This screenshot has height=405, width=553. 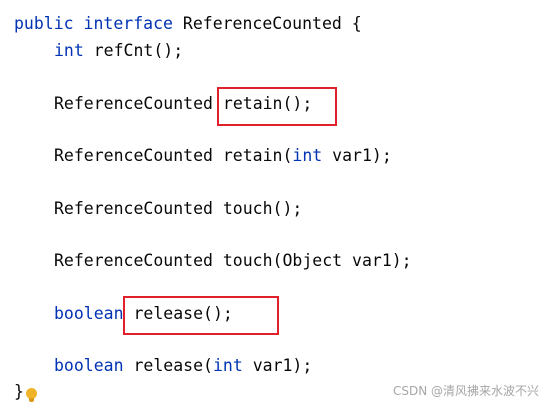 What do you see at coordinates (357, 155) in the screenshot?
I see `retain-int-suffix: var1);` at bounding box center [357, 155].